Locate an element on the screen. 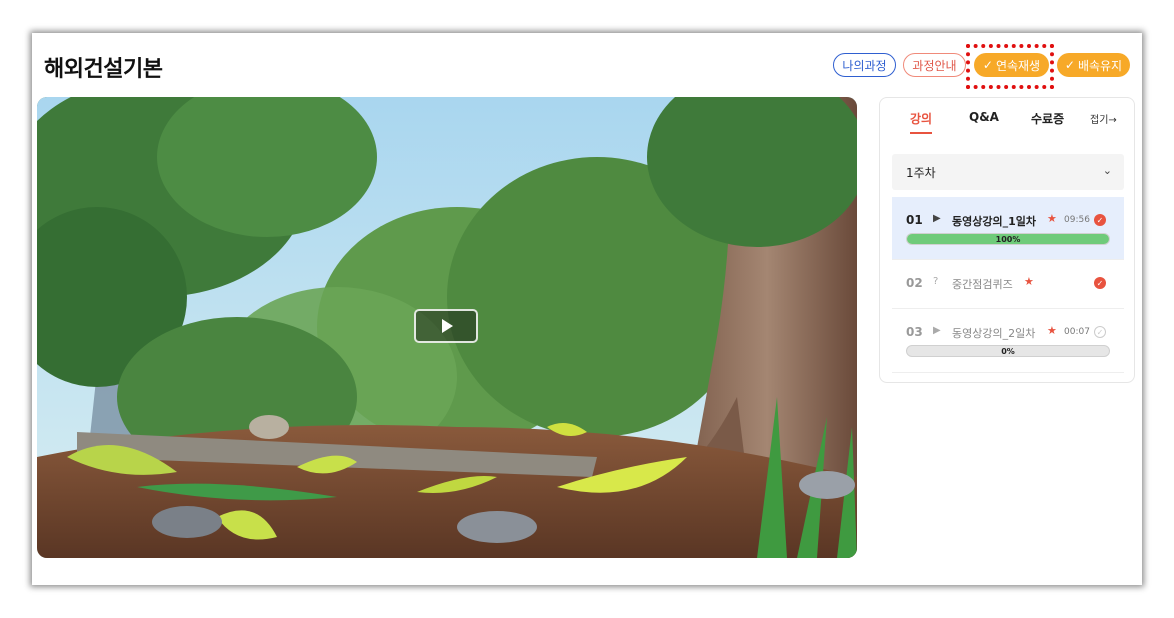  continuous-play-label: 연속재생 is located at coordinates (1018, 65).